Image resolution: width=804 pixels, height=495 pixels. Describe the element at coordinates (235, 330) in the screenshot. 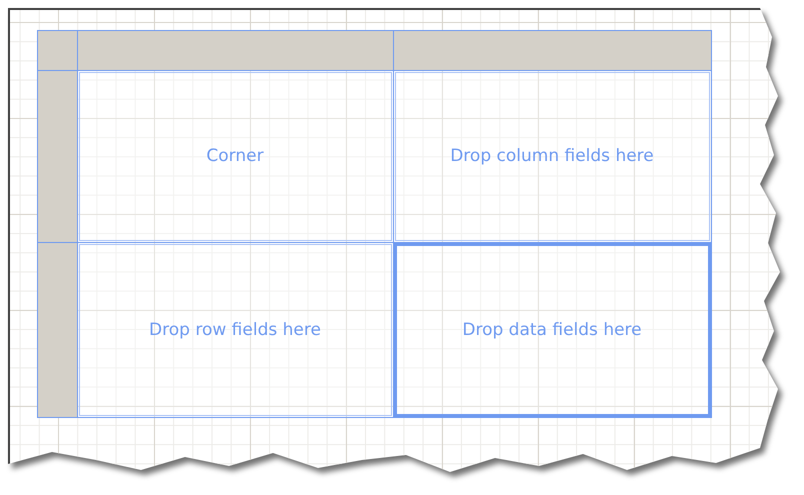

I see `matrix-cell: Drop row fields here` at that location.